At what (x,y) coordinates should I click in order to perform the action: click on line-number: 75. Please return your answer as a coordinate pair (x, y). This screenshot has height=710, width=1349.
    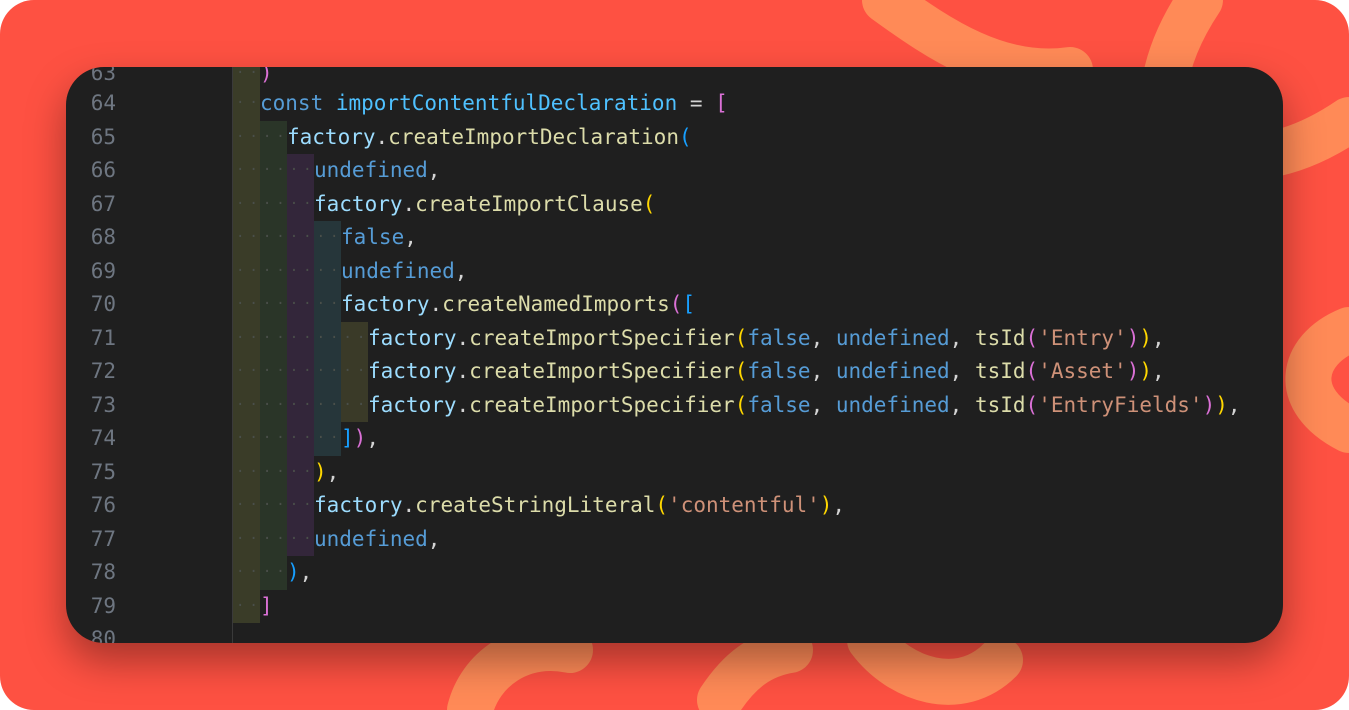
    Looking at the image, I should click on (103, 471).